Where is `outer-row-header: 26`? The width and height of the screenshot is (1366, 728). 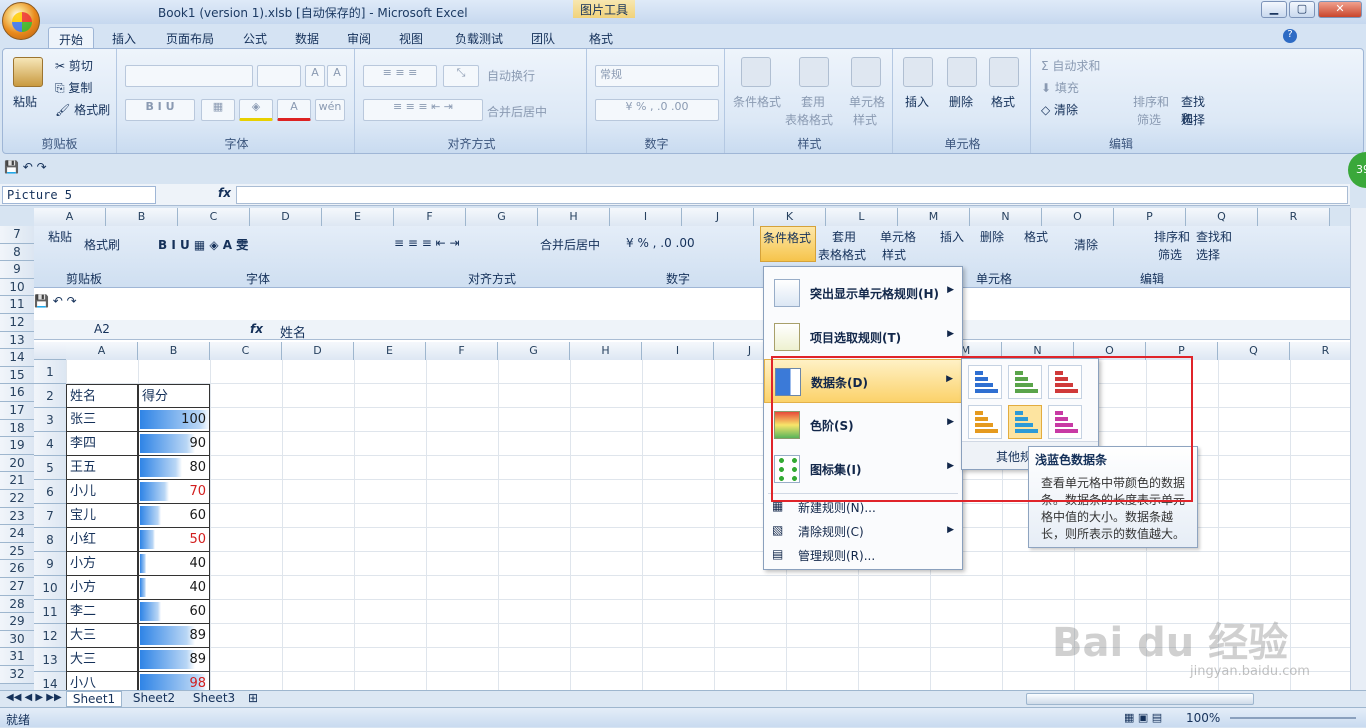
outer-row-header: 26 is located at coordinates (17, 569).